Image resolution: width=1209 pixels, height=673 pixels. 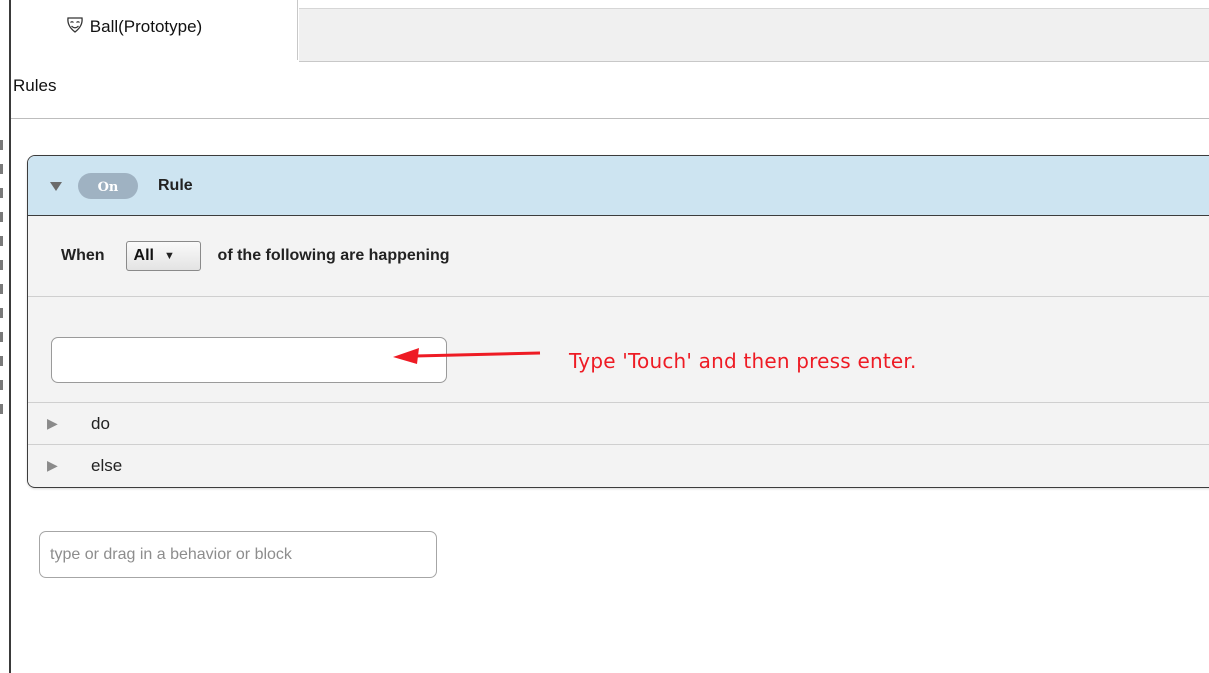 I want to click on match-mode-value: All, so click(x=143, y=255).